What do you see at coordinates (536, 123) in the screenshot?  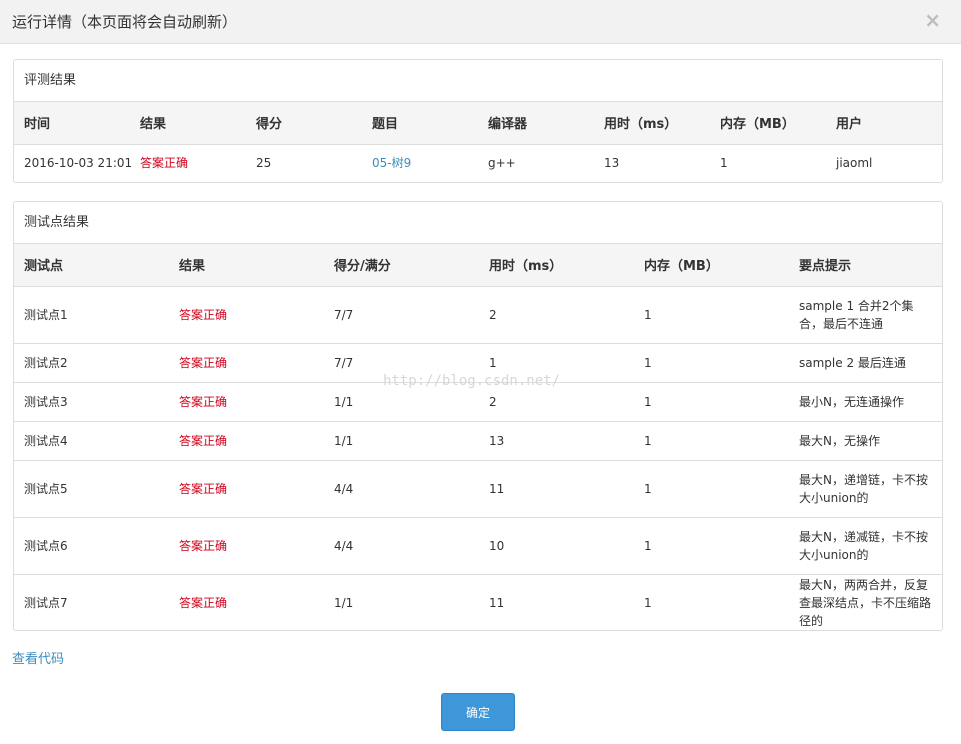 I see `column-header-compiler: 编译器` at bounding box center [536, 123].